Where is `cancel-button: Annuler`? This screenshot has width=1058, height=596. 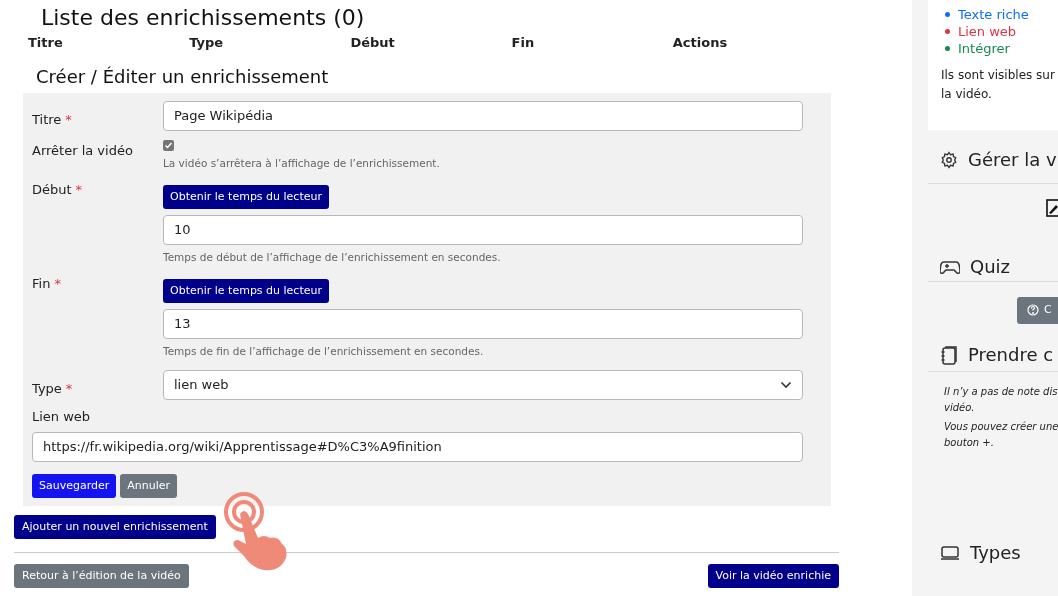 cancel-button: Annuler is located at coordinates (149, 486).